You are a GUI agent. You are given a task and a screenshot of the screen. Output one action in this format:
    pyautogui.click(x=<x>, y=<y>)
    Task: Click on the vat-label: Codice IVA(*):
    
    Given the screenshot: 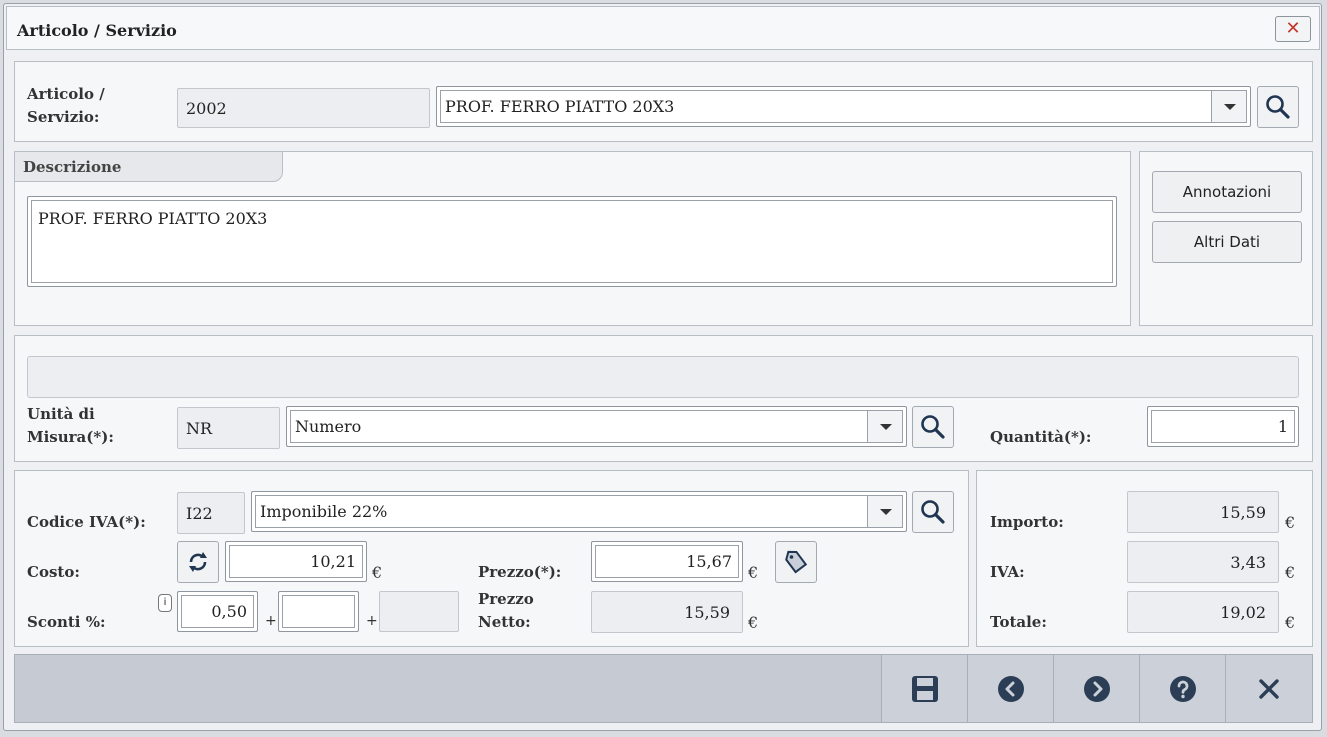 What is the action you would take?
    pyautogui.click(x=86, y=522)
    